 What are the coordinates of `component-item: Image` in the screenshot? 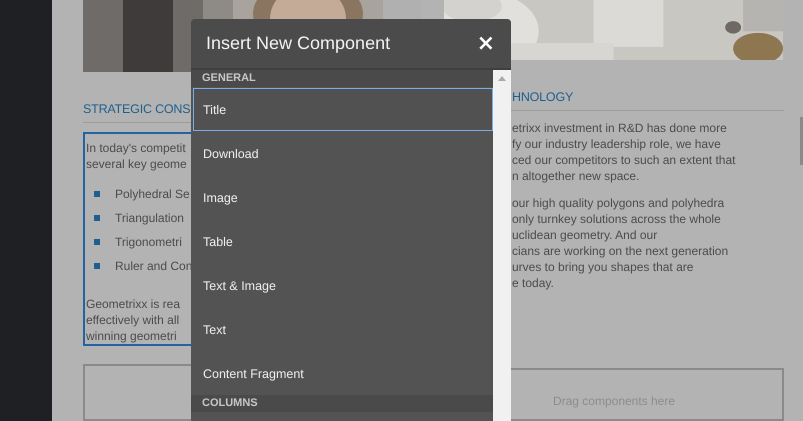 It's located at (343, 197).